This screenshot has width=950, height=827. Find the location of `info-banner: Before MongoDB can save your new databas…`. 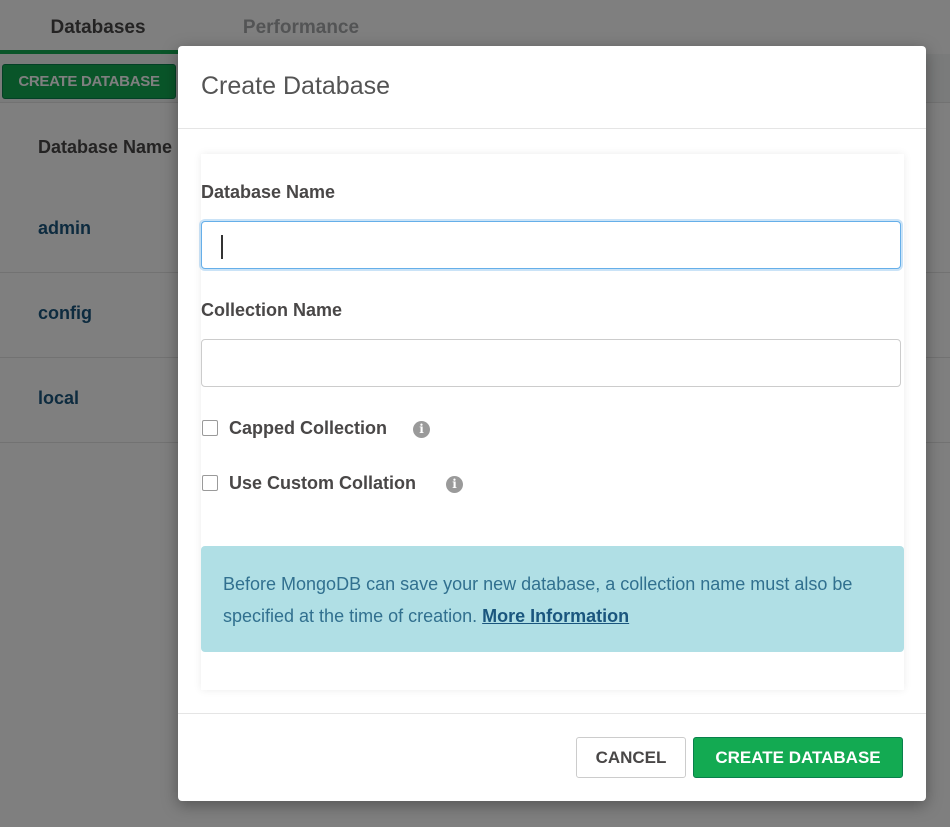

info-banner: Before MongoDB can save your new databas… is located at coordinates (552, 599).